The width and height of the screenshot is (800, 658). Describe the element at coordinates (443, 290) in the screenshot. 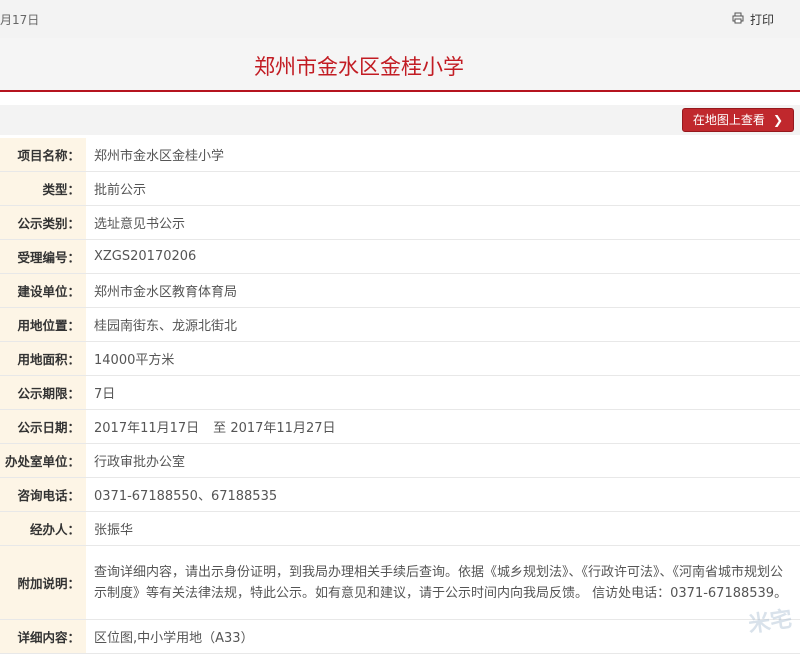

I see `field-value: 郑州市金水区教育体育局` at that location.